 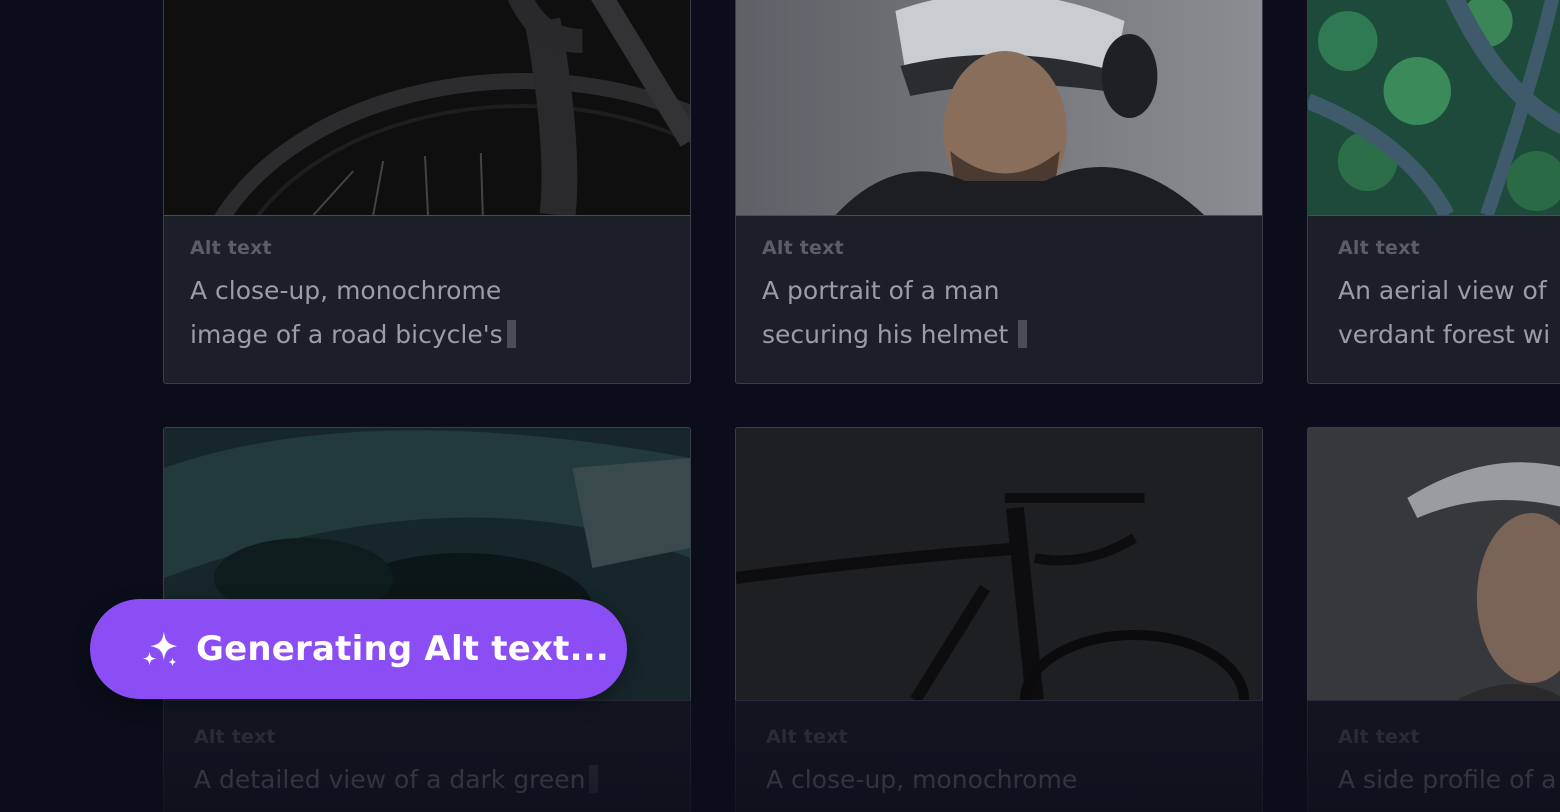 I want to click on alt-text-line: image of a road bicycle's, so click(x=346, y=334).